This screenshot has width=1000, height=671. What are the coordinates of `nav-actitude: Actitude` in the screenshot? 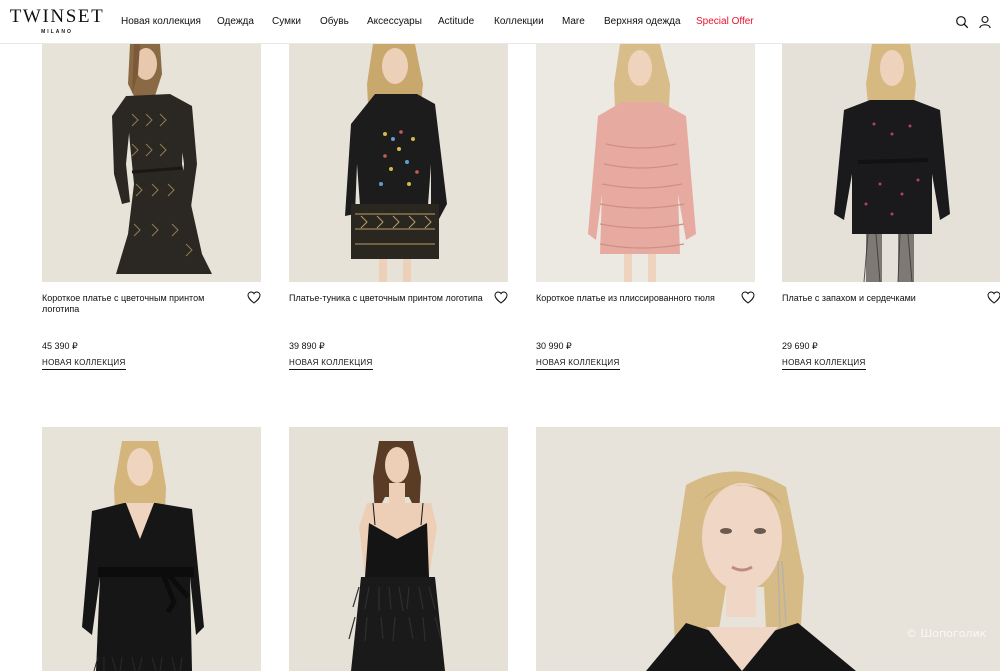 It's located at (456, 22).